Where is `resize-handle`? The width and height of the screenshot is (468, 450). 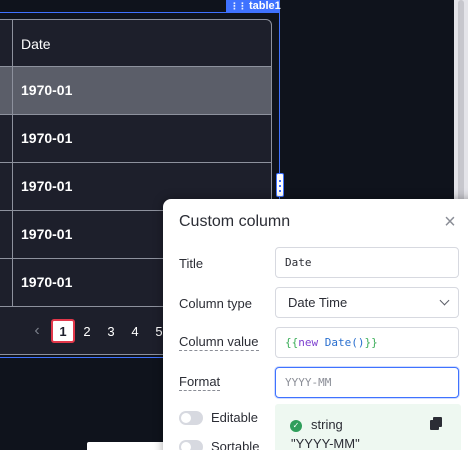 resize-handle is located at coordinates (280, 185).